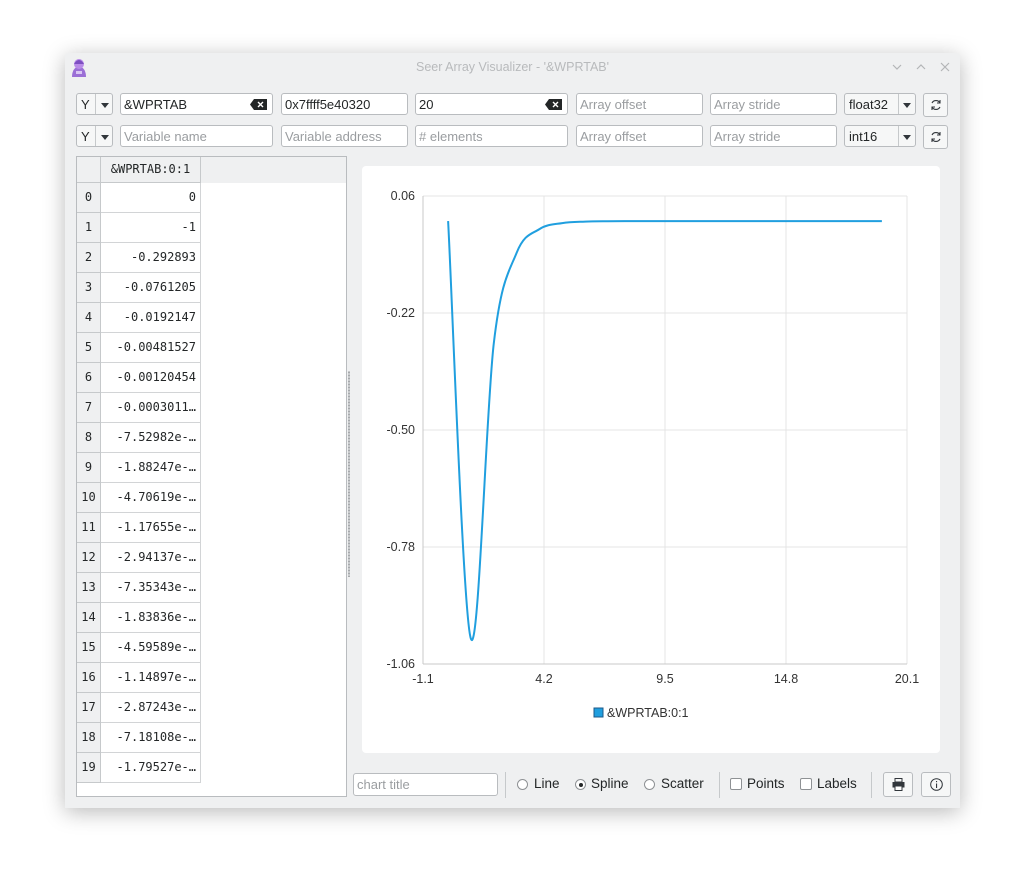 This screenshot has height=885, width=1025. Describe the element at coordinates (89, 738) in the screenshot. I see `row-index: 18` at that location.